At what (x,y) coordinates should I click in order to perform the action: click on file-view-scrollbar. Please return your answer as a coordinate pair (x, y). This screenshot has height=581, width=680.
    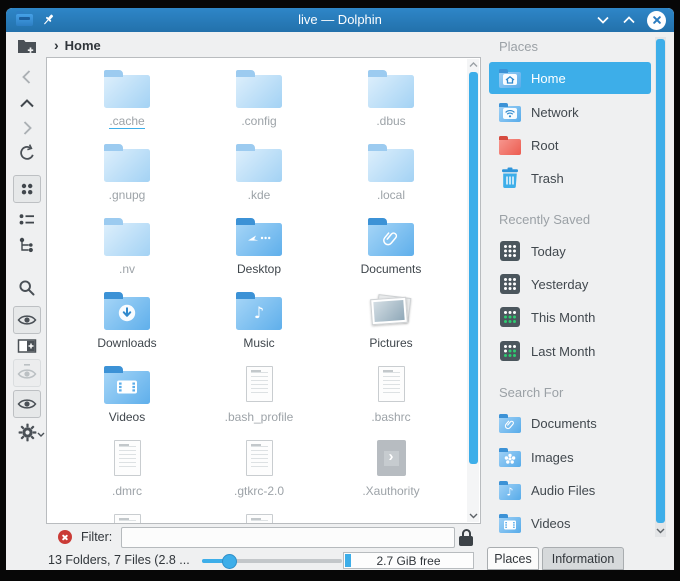
    Looking at the image, I should click on (473, 290).